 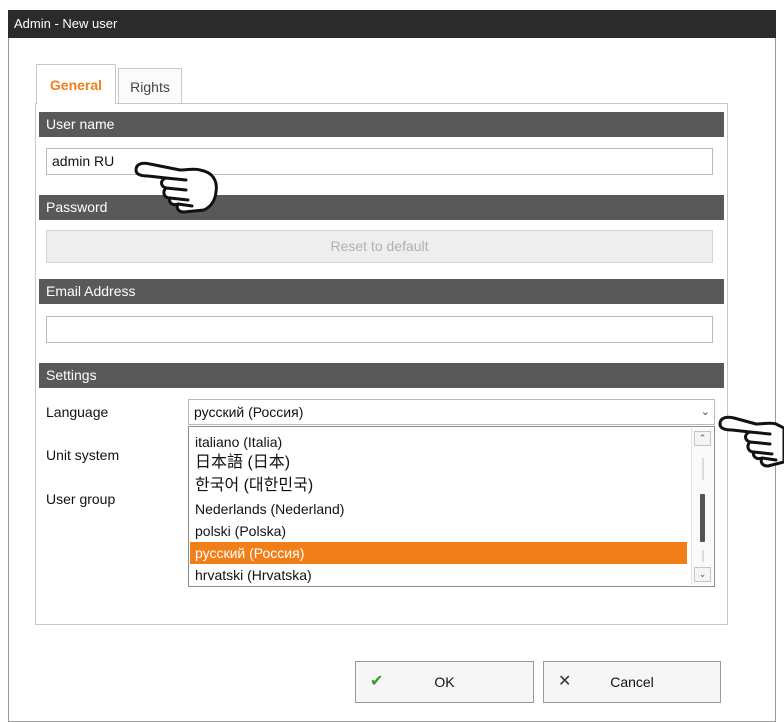 I want to click on window-titlebar: Admin - New user, so click(x=392, y=24).